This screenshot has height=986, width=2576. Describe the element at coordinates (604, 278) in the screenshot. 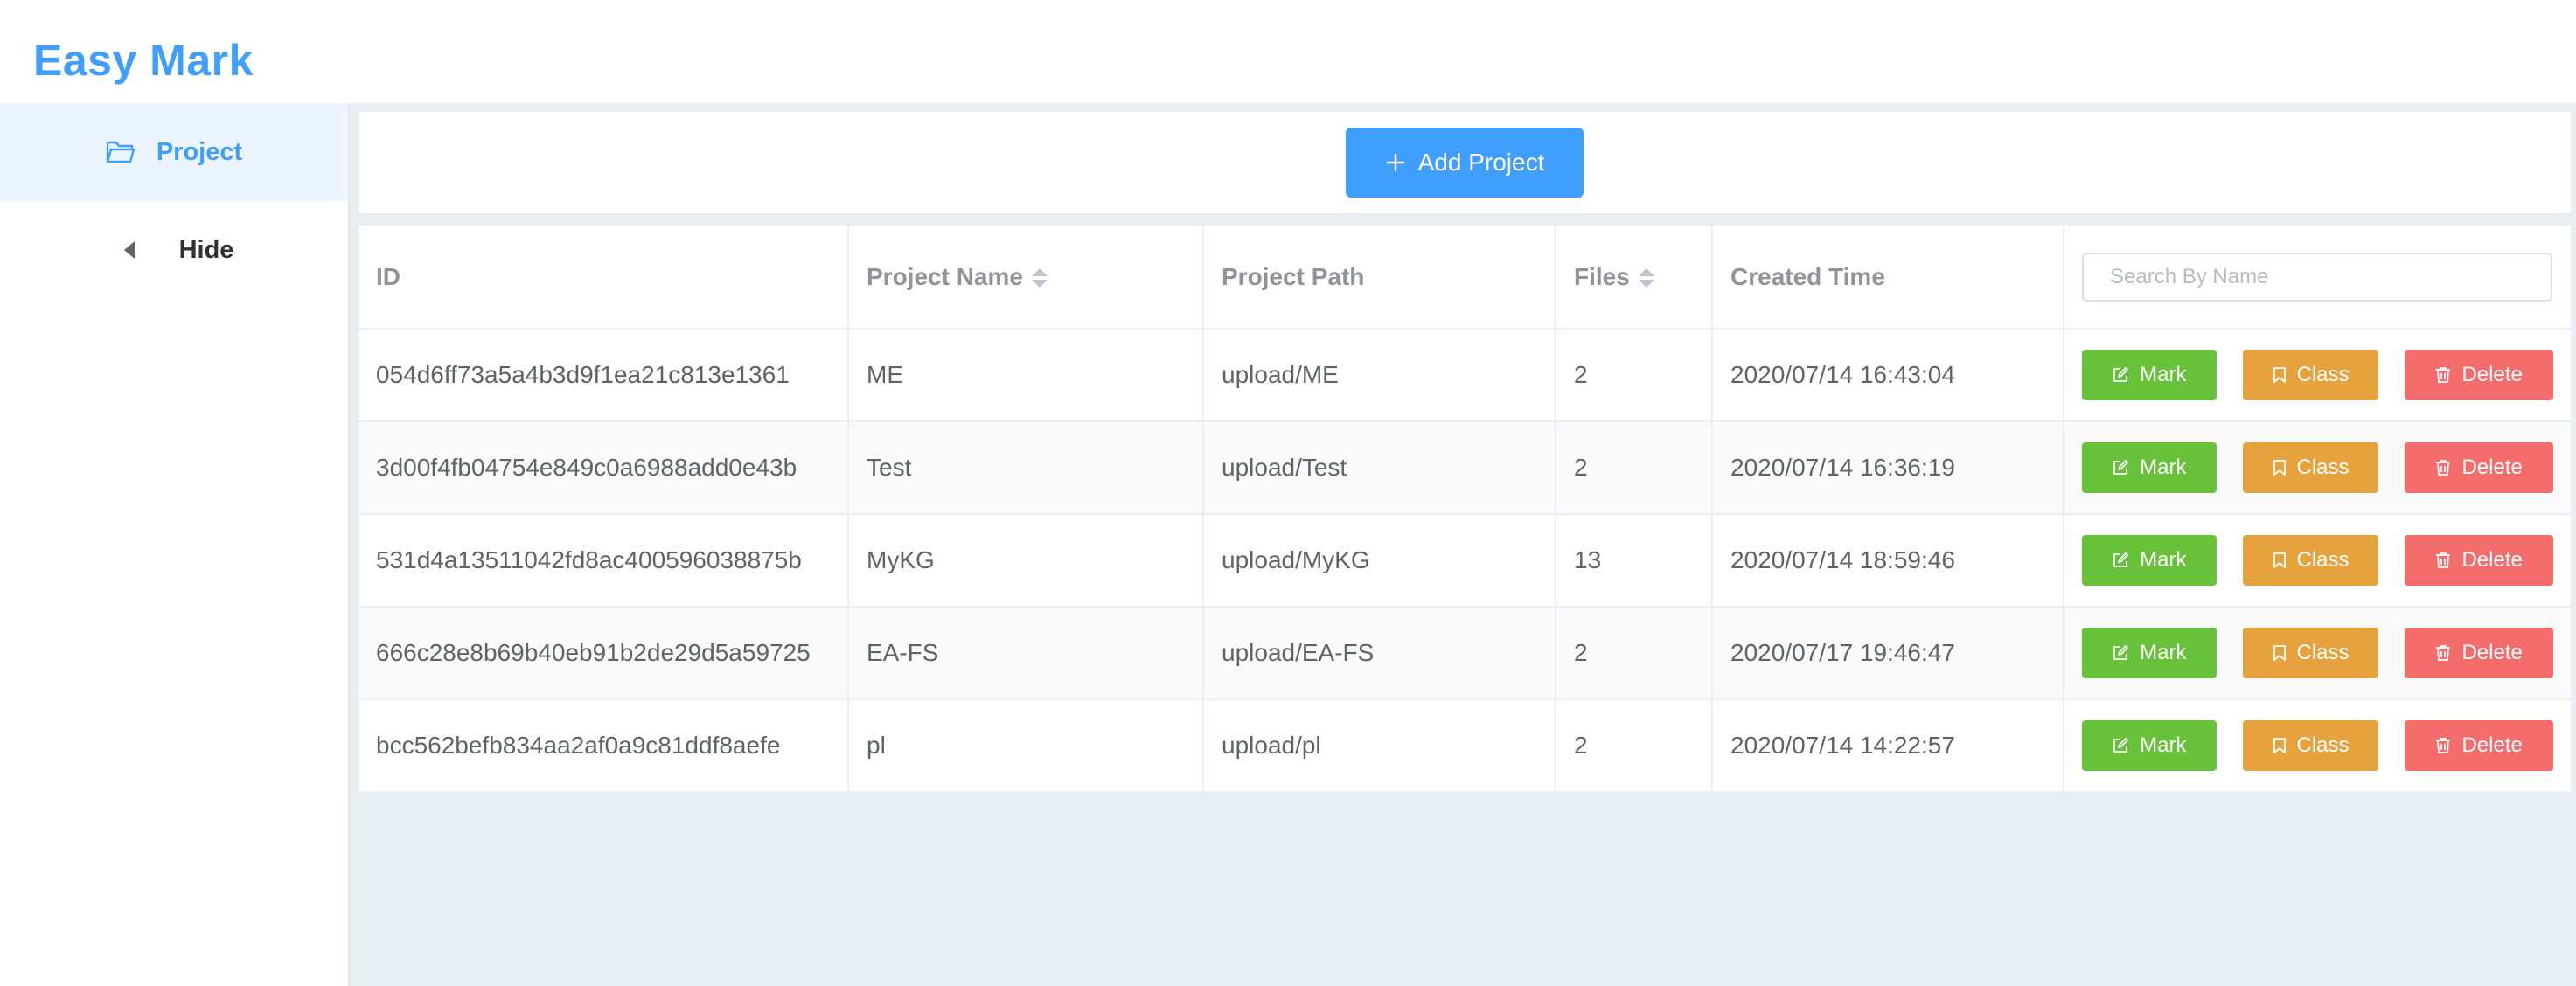

I see `column-header-id: ID` at that location.